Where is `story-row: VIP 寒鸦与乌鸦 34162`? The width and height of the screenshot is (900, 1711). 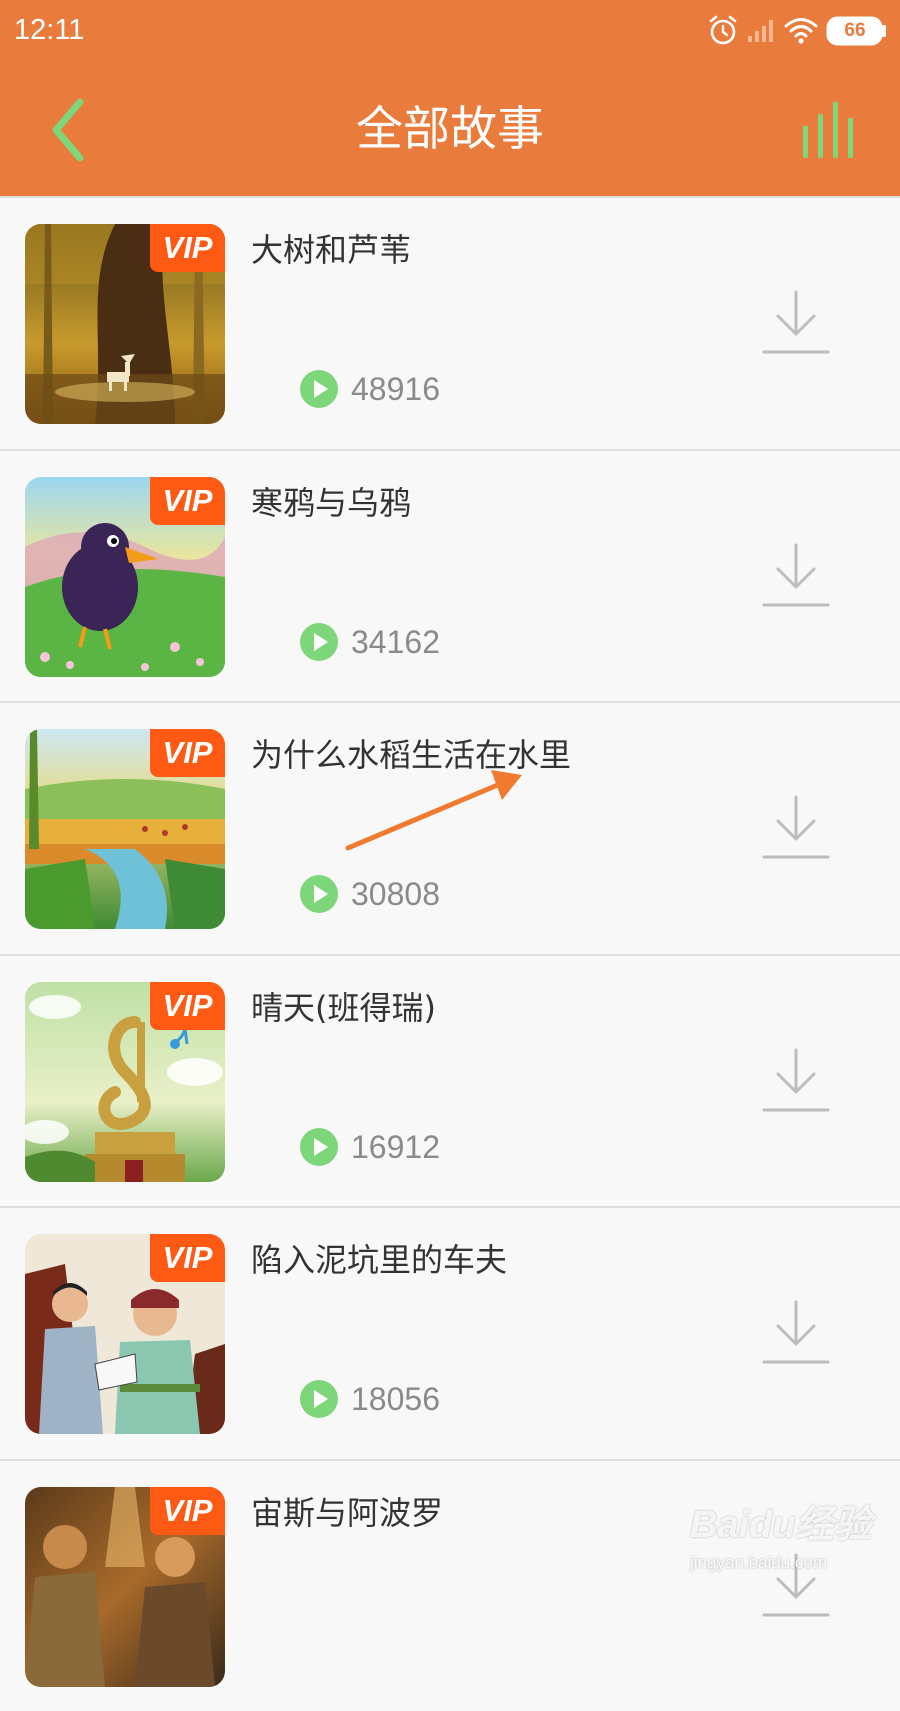 story-row: VIP 寒鸦与乌鸦 34162 is located at coordinates (450, 575).